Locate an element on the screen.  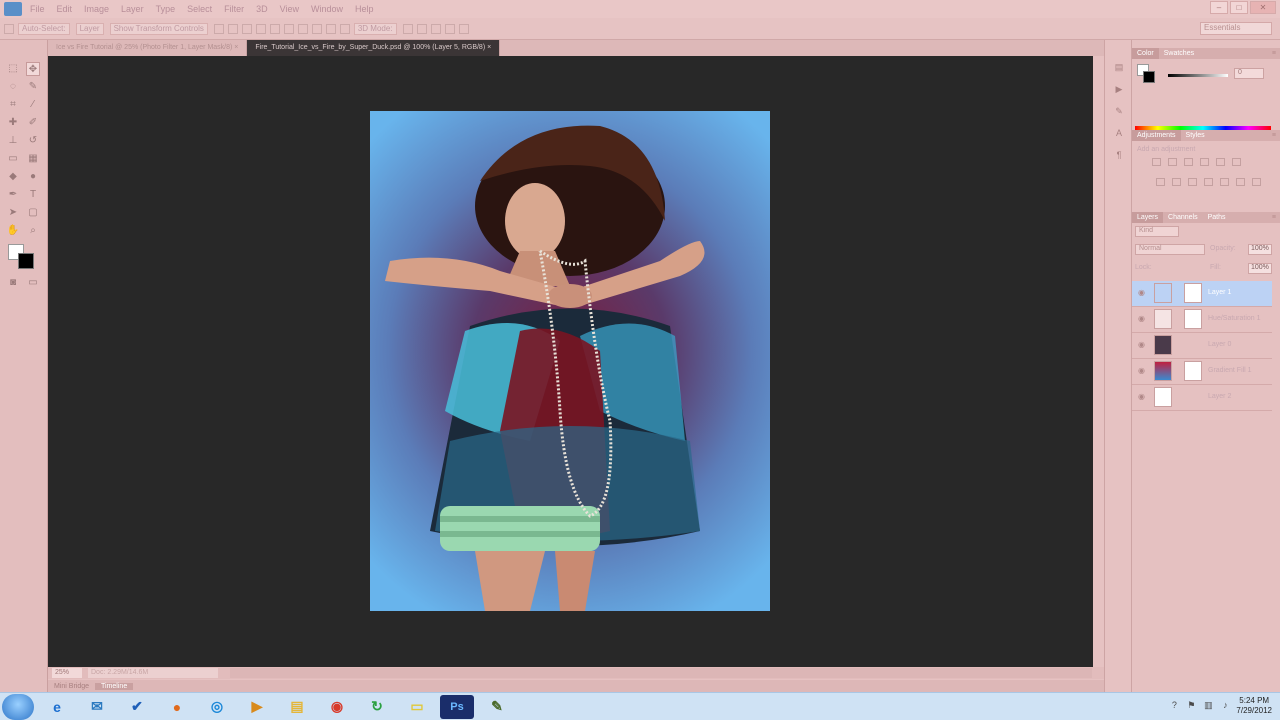
path-selection-tool-icon: ➤ is located at coordinates (13, 213).